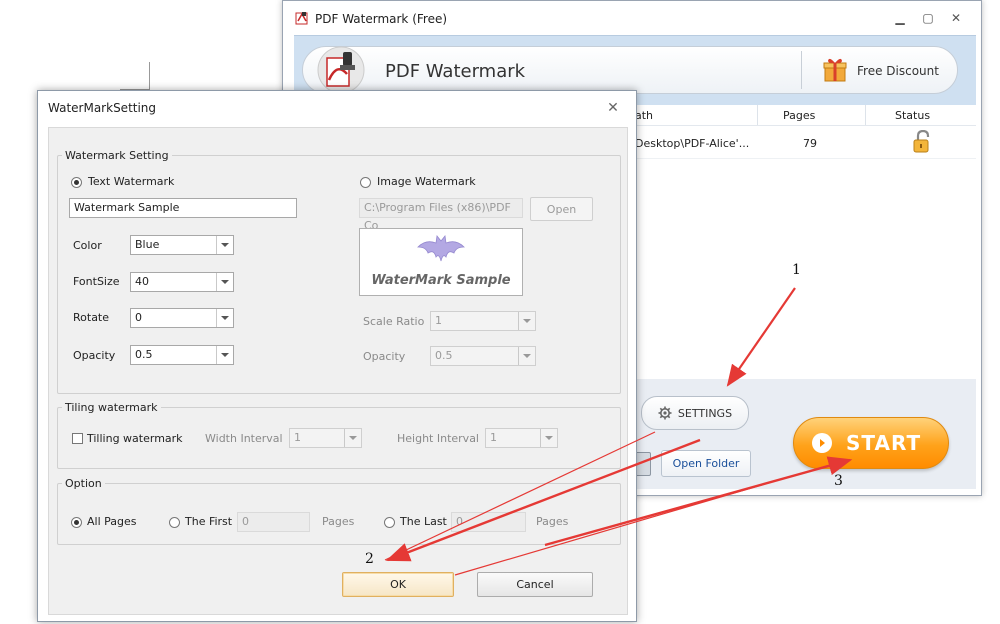  I want to click on step-number-1: 1, so click(796, 270).